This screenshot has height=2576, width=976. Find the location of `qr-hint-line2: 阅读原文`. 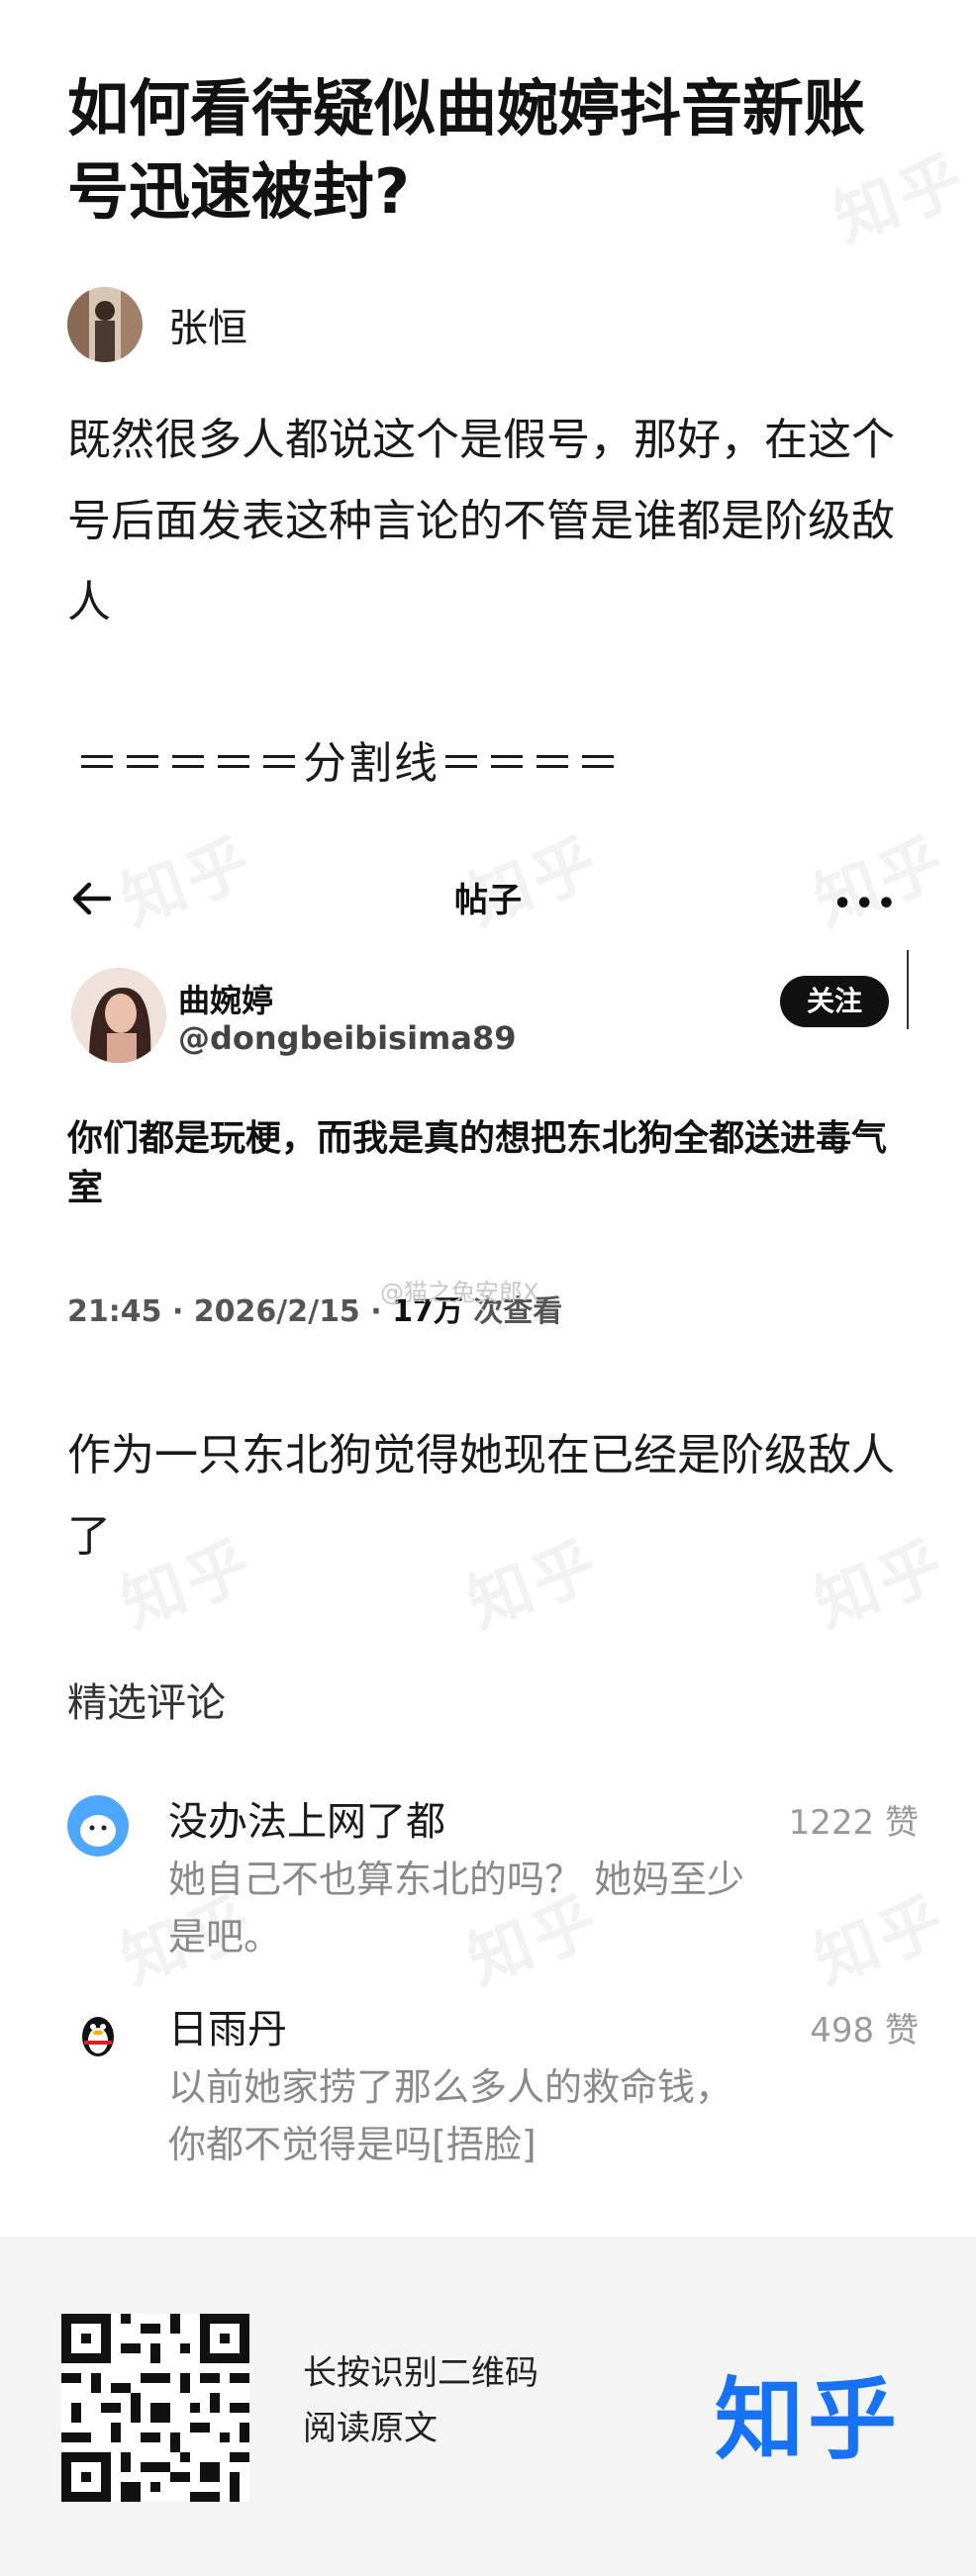

qr-hint-line2: 阅读原文 is located at coordinates (370, 2428).